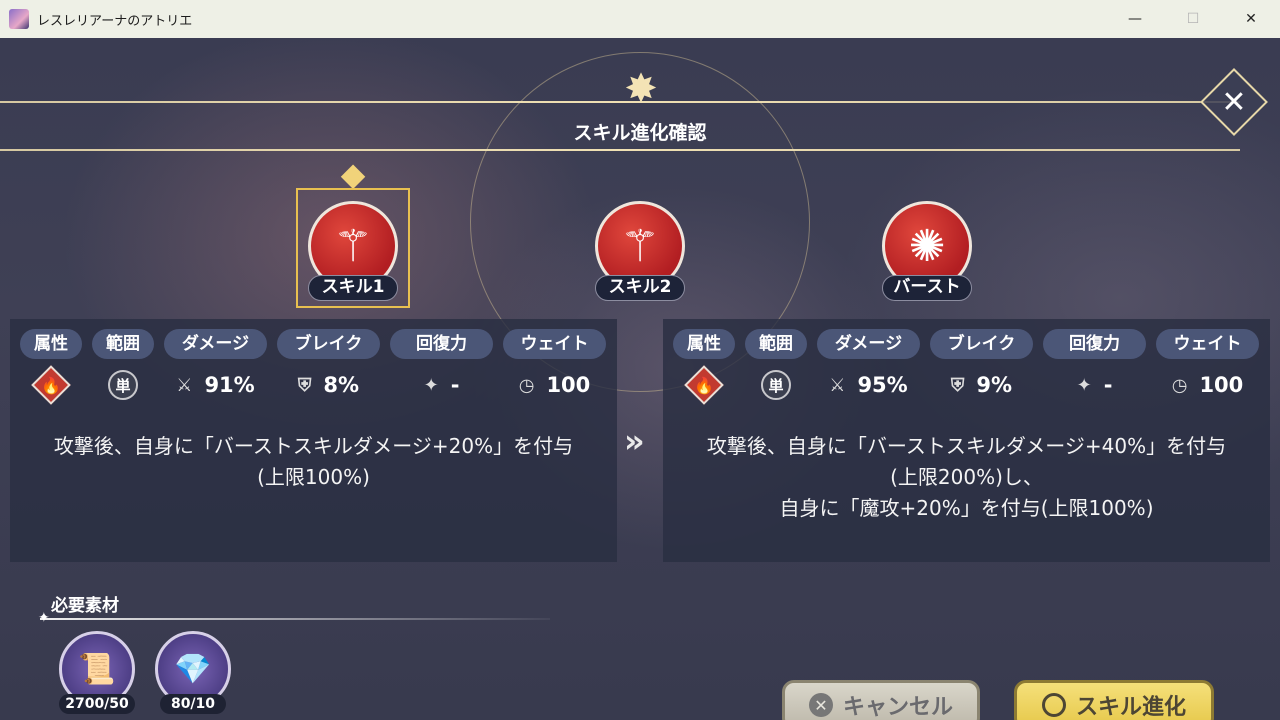 The image size is (1280, 720). What do you see at coordinates (97, 704) in the screenshot?
I see `material-count: 2700/50` at bounding box center [97, 704].